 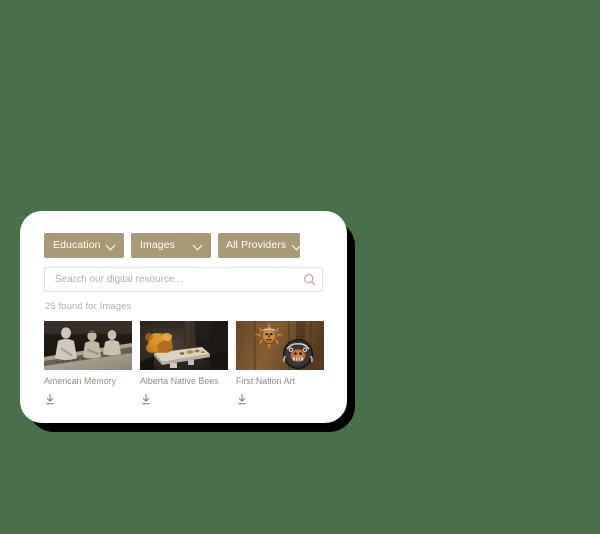 I want to click on filter-dropdown-type-label: Images, so click(x=158, y=245).